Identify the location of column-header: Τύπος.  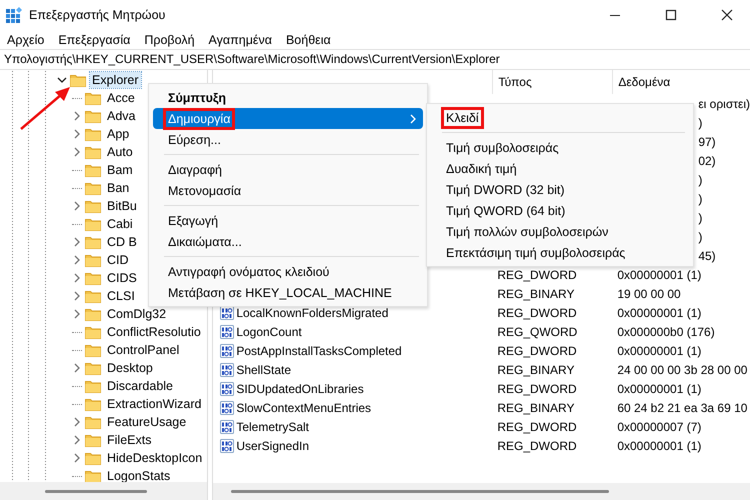
(552, 82).